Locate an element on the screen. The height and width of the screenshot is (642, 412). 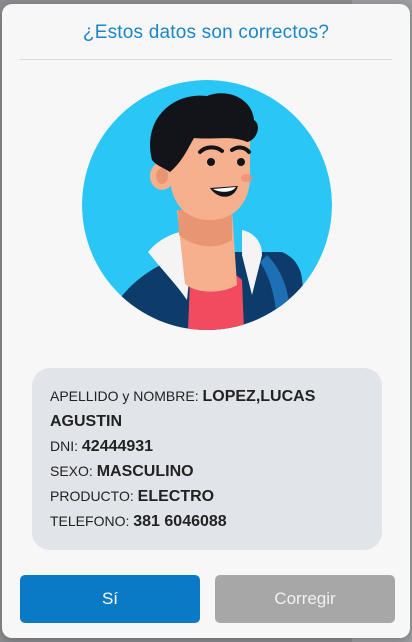
apellido-value-cont: AGUSTIN is located at coordinates (86, 421).